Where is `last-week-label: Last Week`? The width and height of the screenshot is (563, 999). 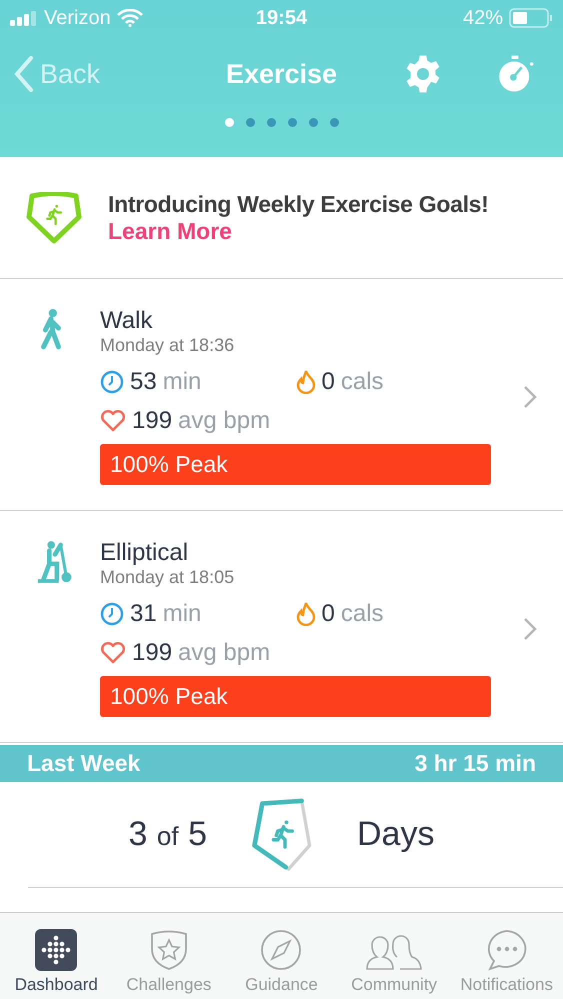 last-week-label: Last Week is located at coordinates (83, 763).